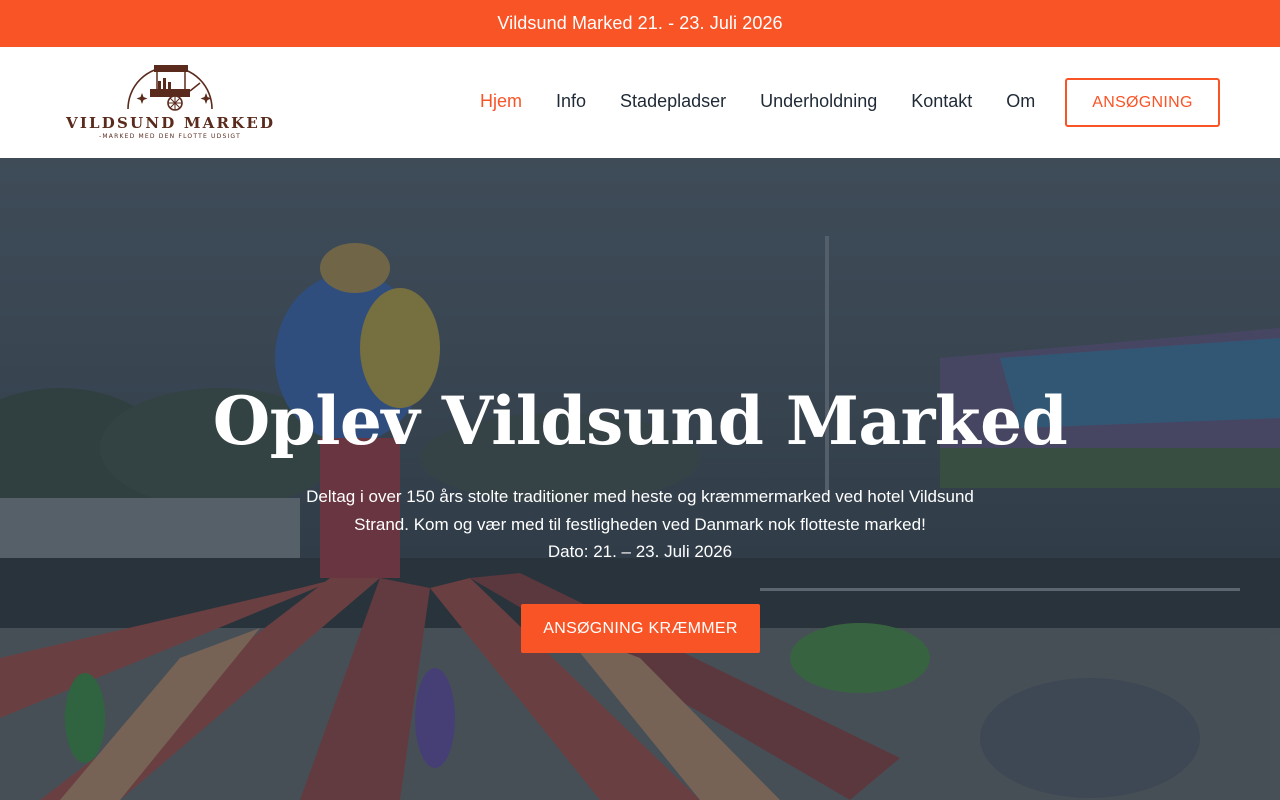 This screenshot has height=800, width=1280. I want to click on nav-item-kontakt: Kontakt, so click(941, 101).